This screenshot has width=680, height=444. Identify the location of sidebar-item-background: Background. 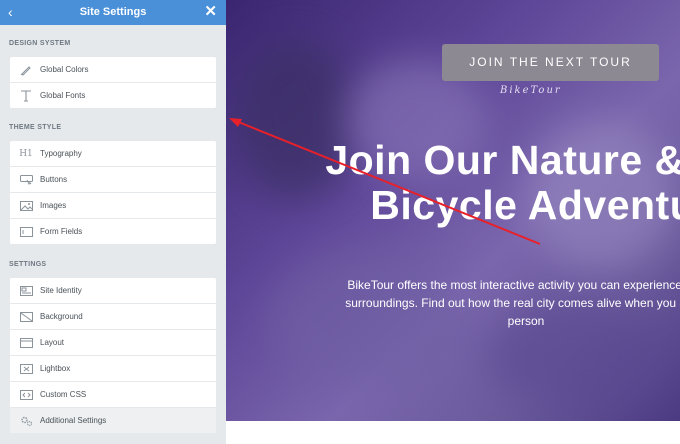
(113, 317).